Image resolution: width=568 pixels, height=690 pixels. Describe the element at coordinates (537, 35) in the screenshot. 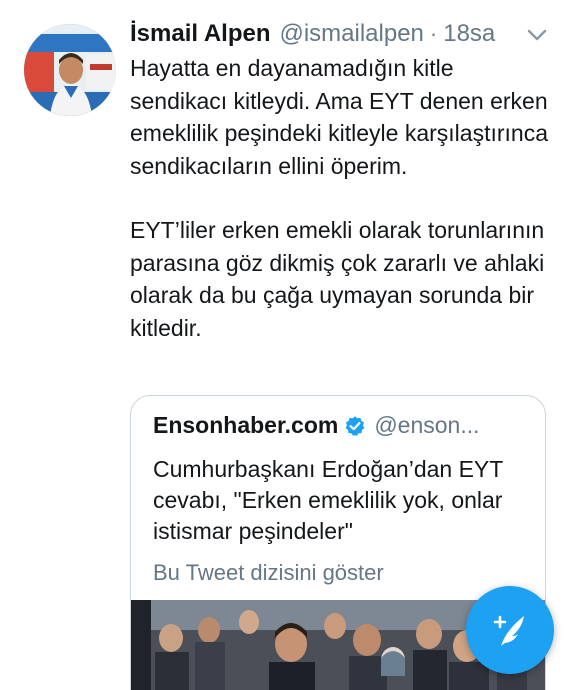

I see `chevron-down-icon` at that location.